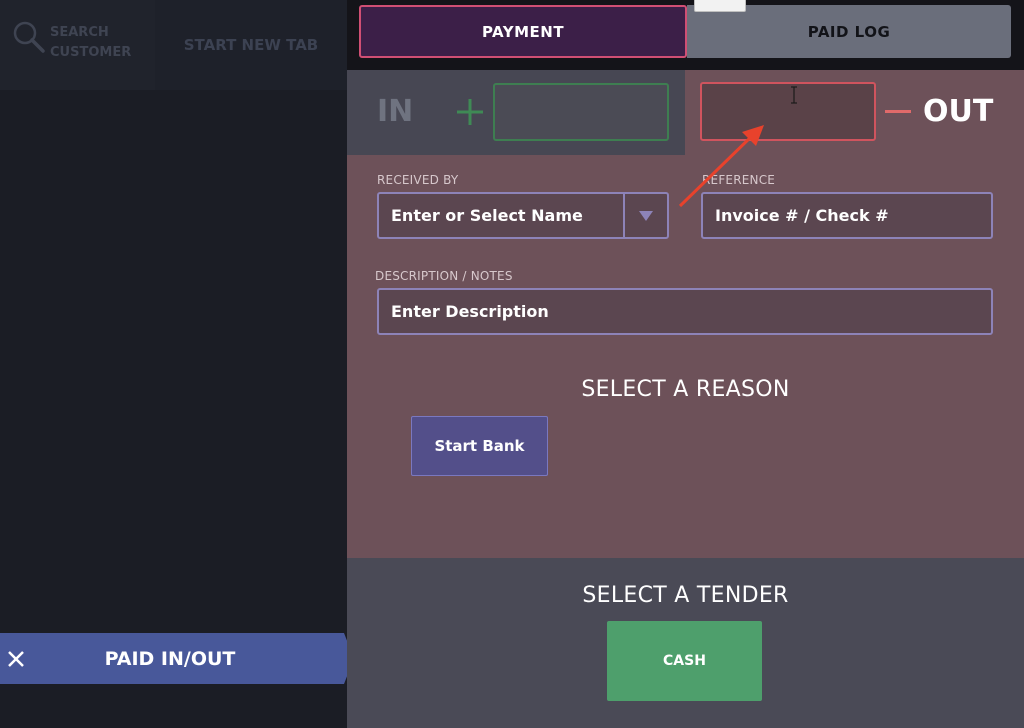 This screenshot has width=1024, height=728. What do you see at coordinates (958, 111) in the screenshot?
I see `out-label: OUT` at bounding box center [958, 111].